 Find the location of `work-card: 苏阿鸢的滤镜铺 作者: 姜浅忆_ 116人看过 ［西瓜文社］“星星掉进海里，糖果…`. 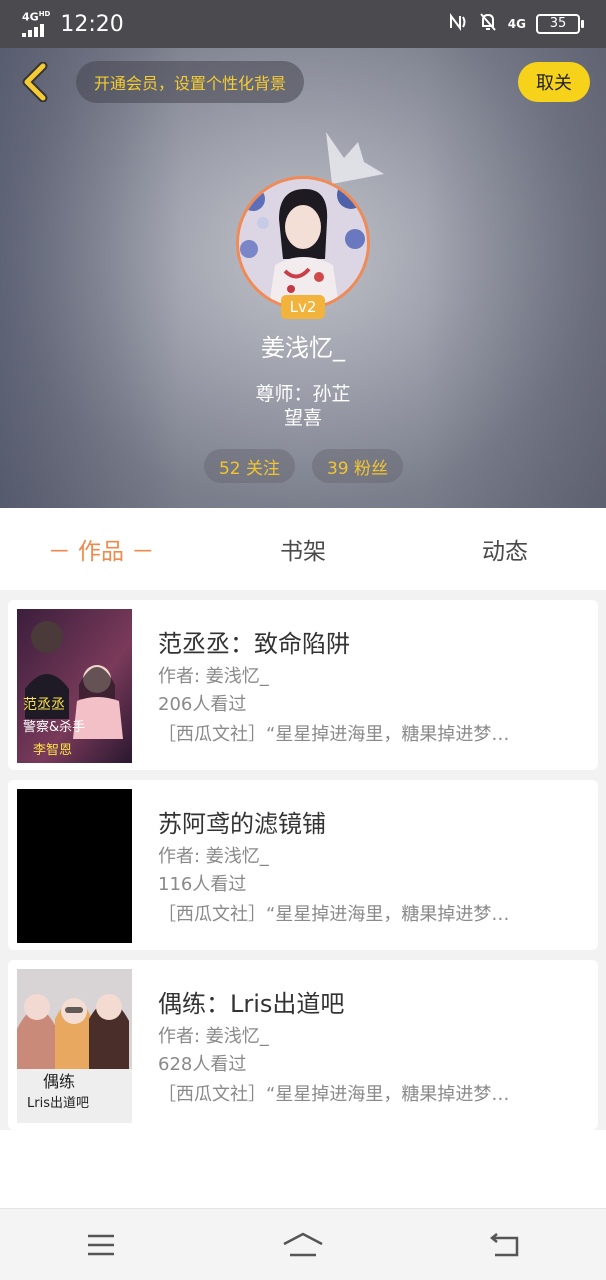

work-card: 苏阿鸢的滤镜铺 作者: 姜浅忆_ 116人看过 ［西瓜文社］“星星掉进海里，糖果… is located at coordinates (303, 865).